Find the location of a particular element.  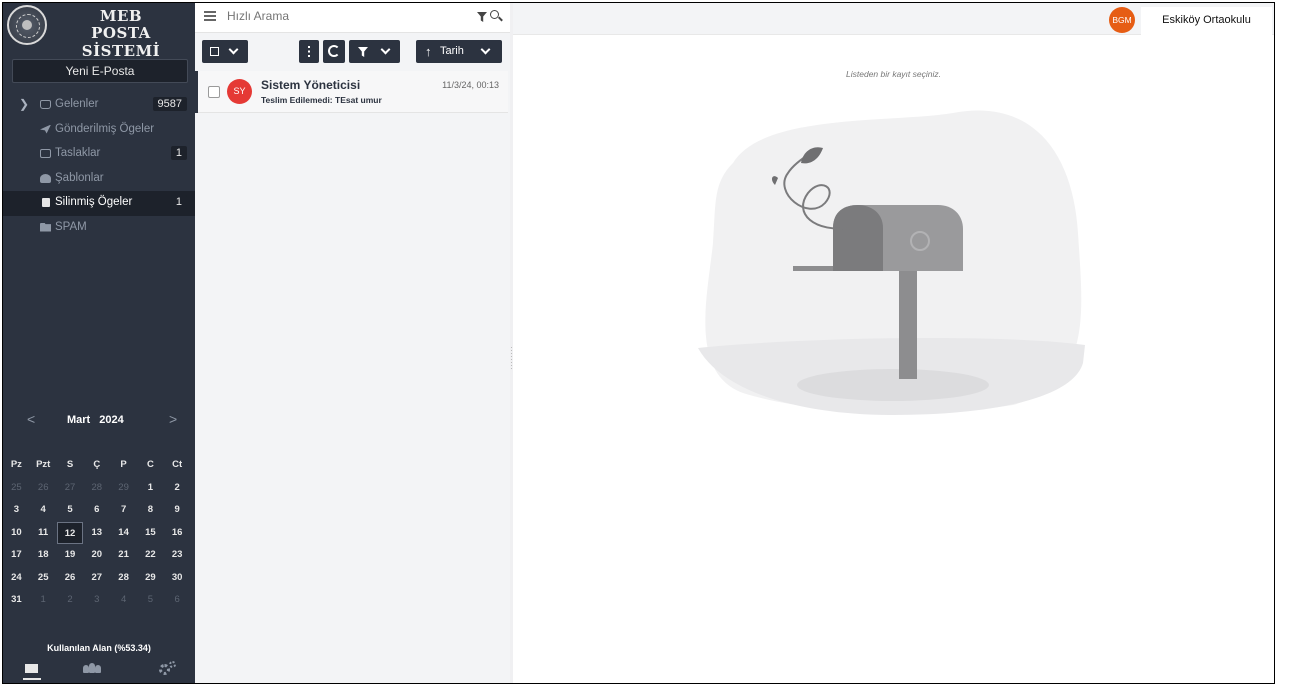

user-avatar: BGM is located at coordinates (1122, 20).